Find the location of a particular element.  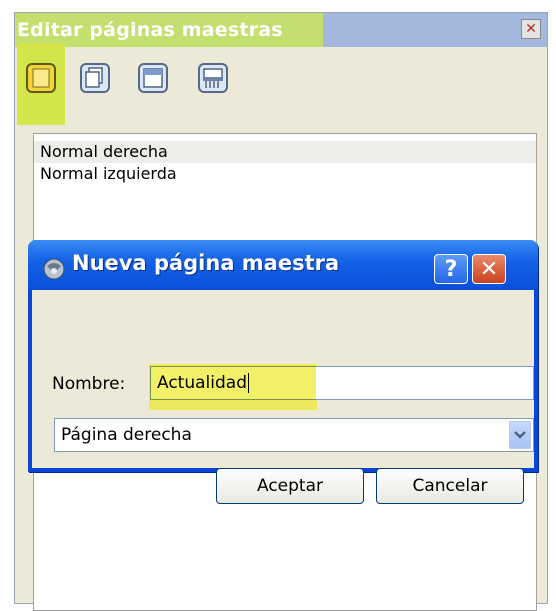

delete-page-button is located at coordinates (213, 78).